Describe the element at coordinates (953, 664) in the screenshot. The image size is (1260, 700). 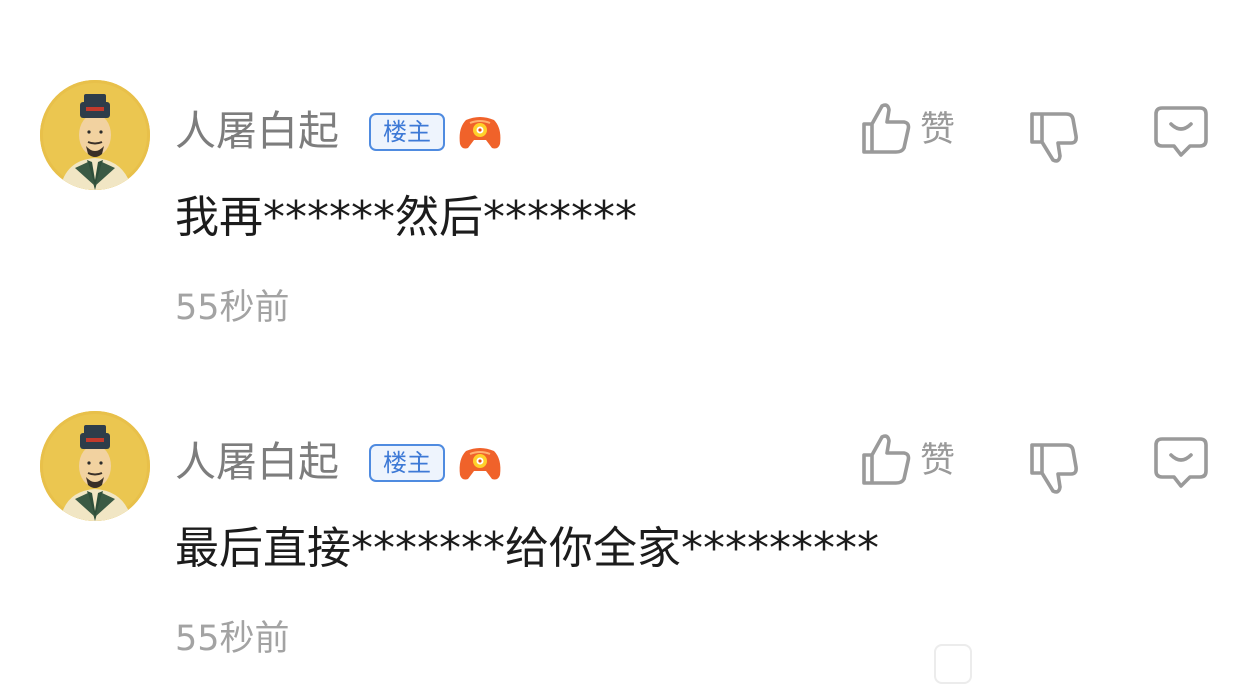
I see `watermark-icon` at that location.